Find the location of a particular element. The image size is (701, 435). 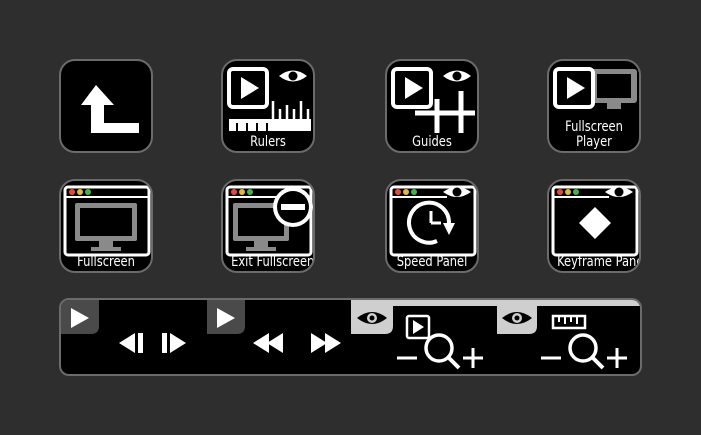

speed-panel-button: Speed Panel is located at coordinates (432, 226).